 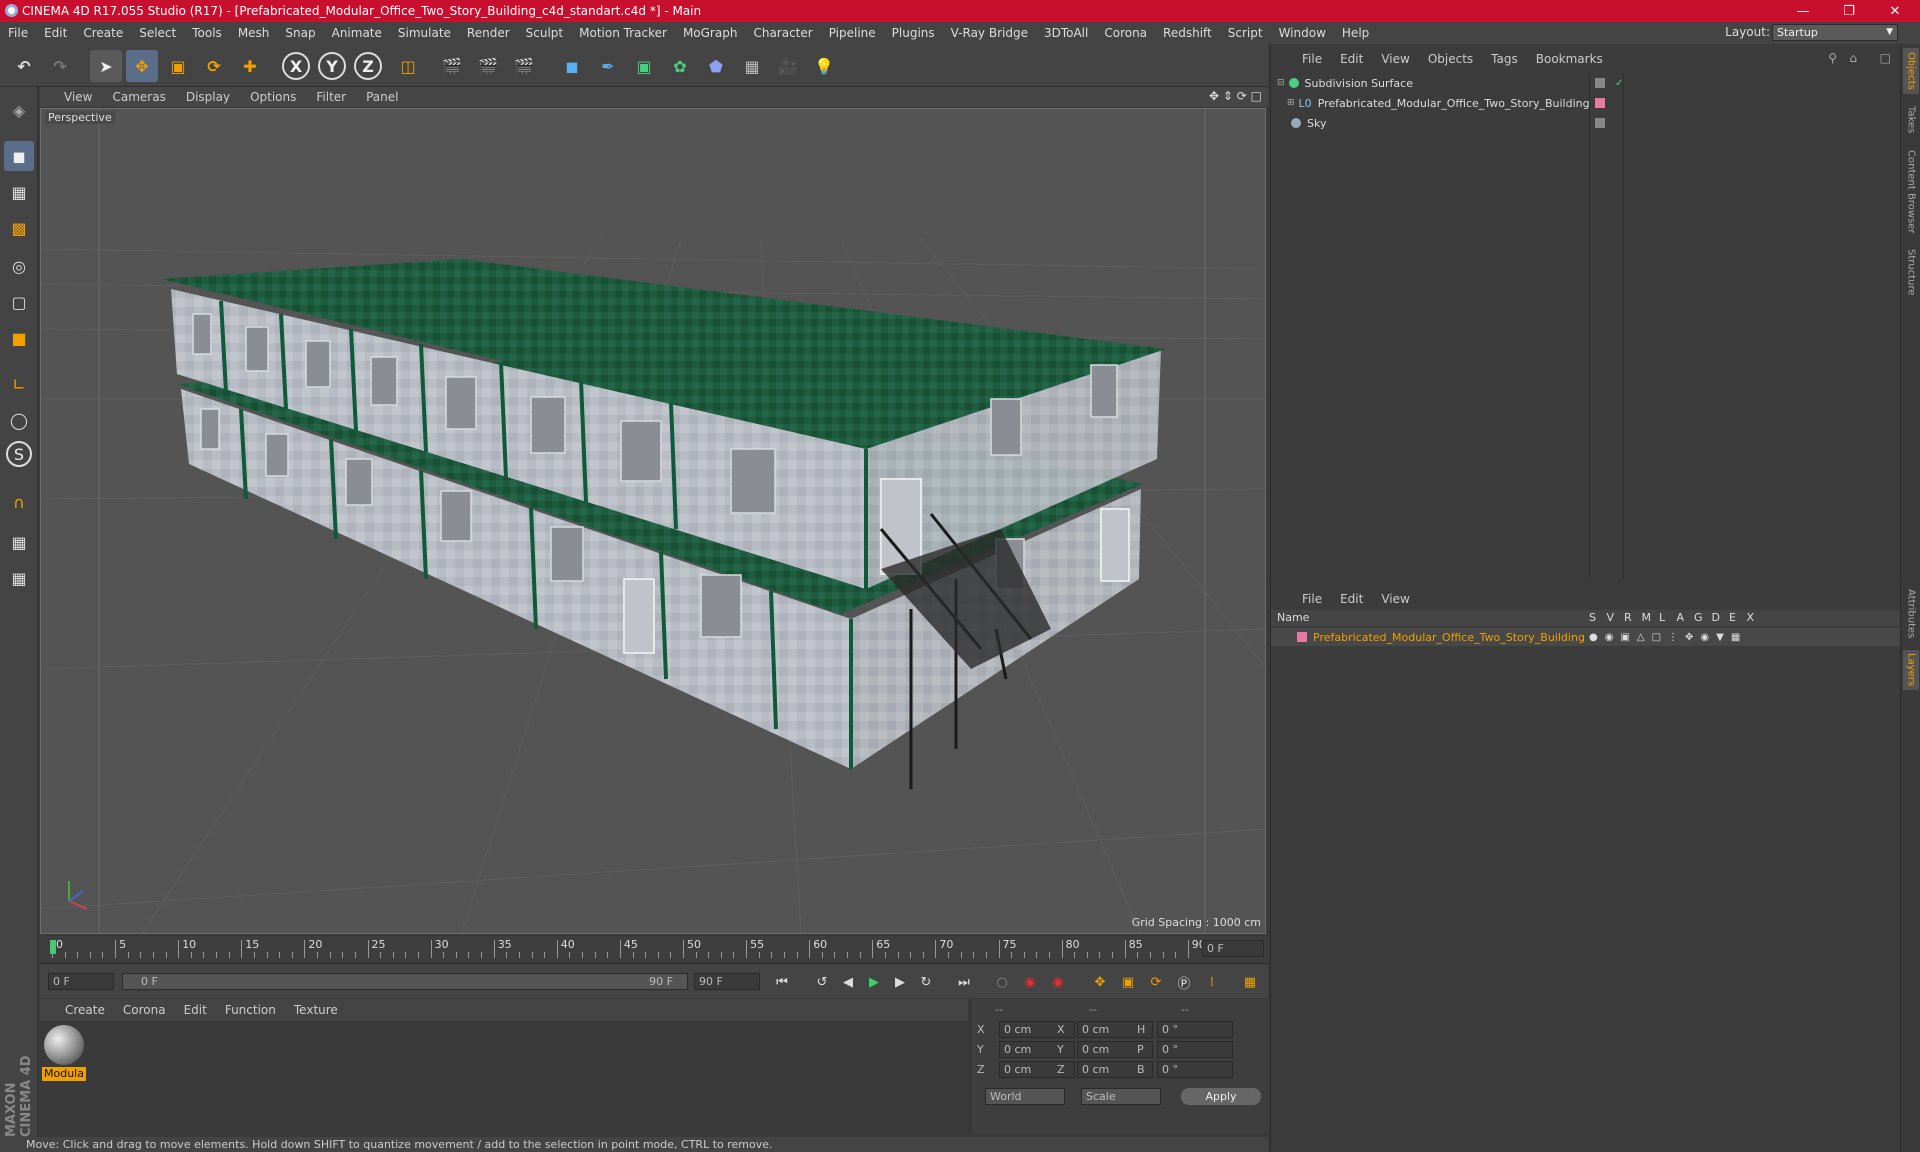 I want to click on points-mode-icon: ◎, so click(x=19, y=266).